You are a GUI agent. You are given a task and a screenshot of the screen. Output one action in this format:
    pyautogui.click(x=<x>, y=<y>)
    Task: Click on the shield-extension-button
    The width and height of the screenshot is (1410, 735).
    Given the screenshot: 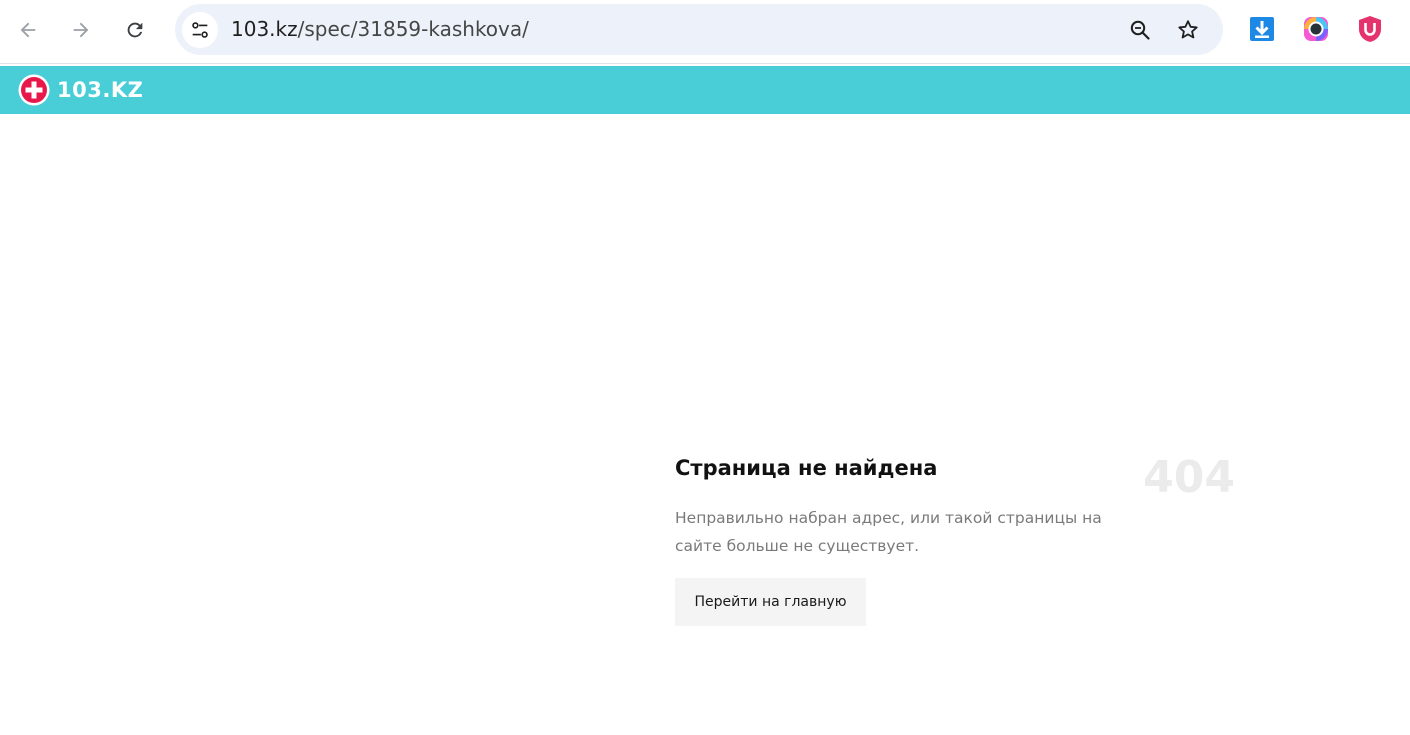 What is the action you would take?
    pyautogui.click(x=1370, y=29)
    